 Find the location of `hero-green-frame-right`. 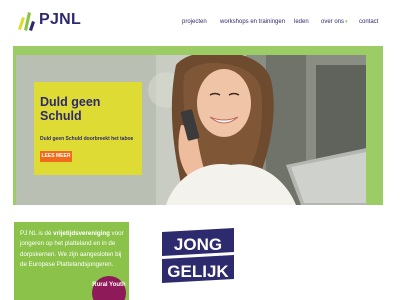

hero-green-frame-right is located at coordinates (374, 136).